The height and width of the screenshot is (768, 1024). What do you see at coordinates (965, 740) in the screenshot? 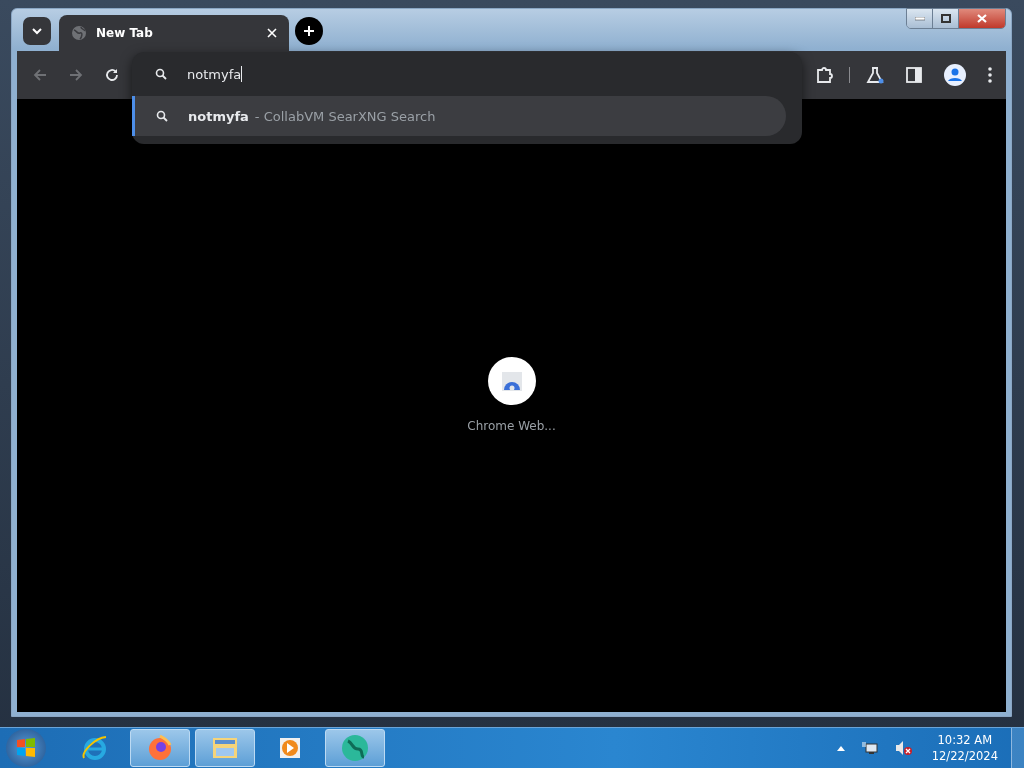
I see `clock-time: 10:32 AM` at bounding box center [965, 740].